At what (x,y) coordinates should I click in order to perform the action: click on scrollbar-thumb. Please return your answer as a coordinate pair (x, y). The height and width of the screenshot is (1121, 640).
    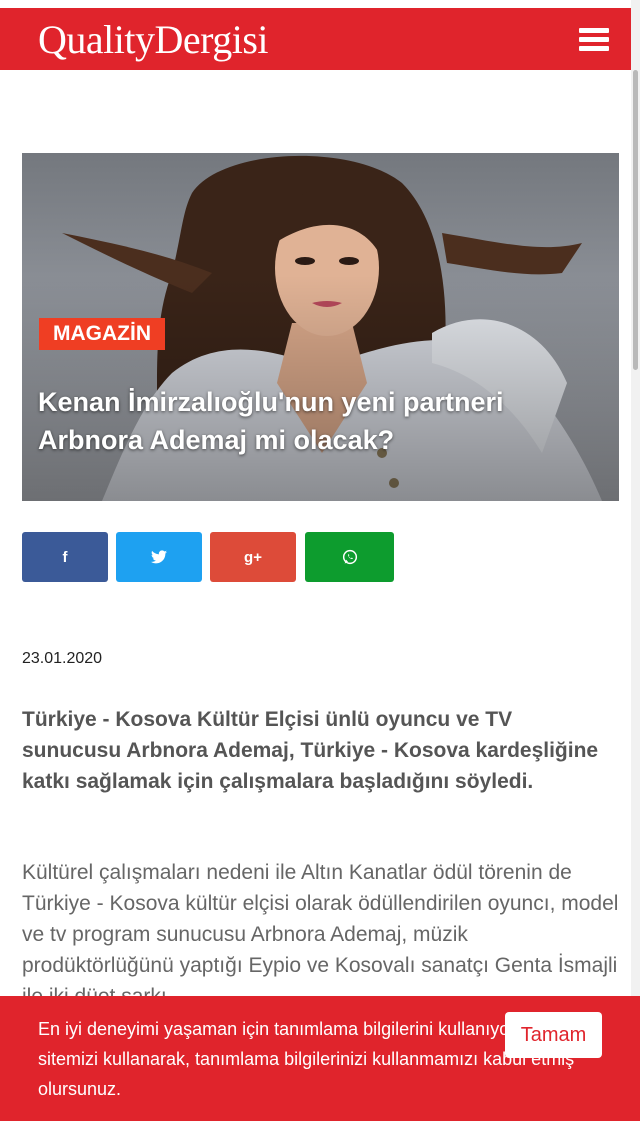
    Looking at the image, I should click on (635, 220).